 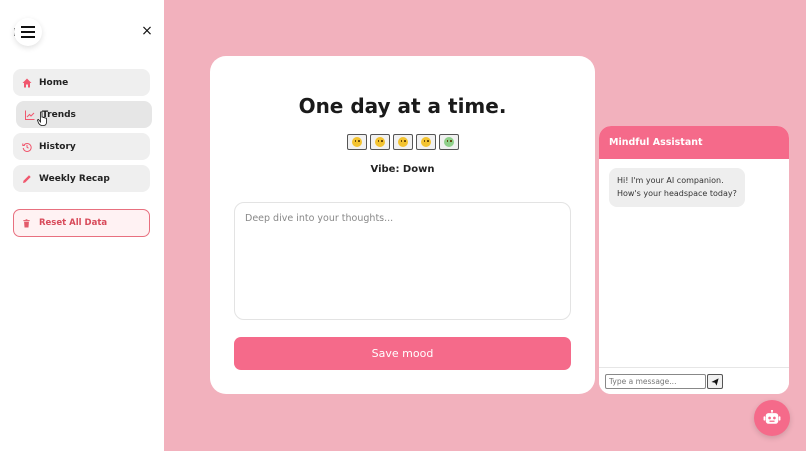 I want to click on robot-icon, so click(x=772, y=417).